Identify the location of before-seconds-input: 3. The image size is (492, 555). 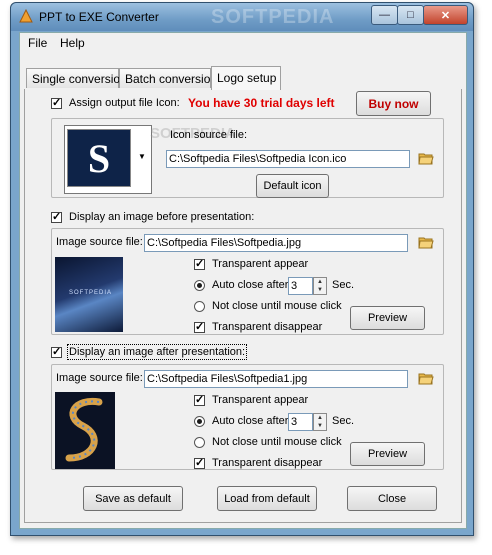
(300, 286).